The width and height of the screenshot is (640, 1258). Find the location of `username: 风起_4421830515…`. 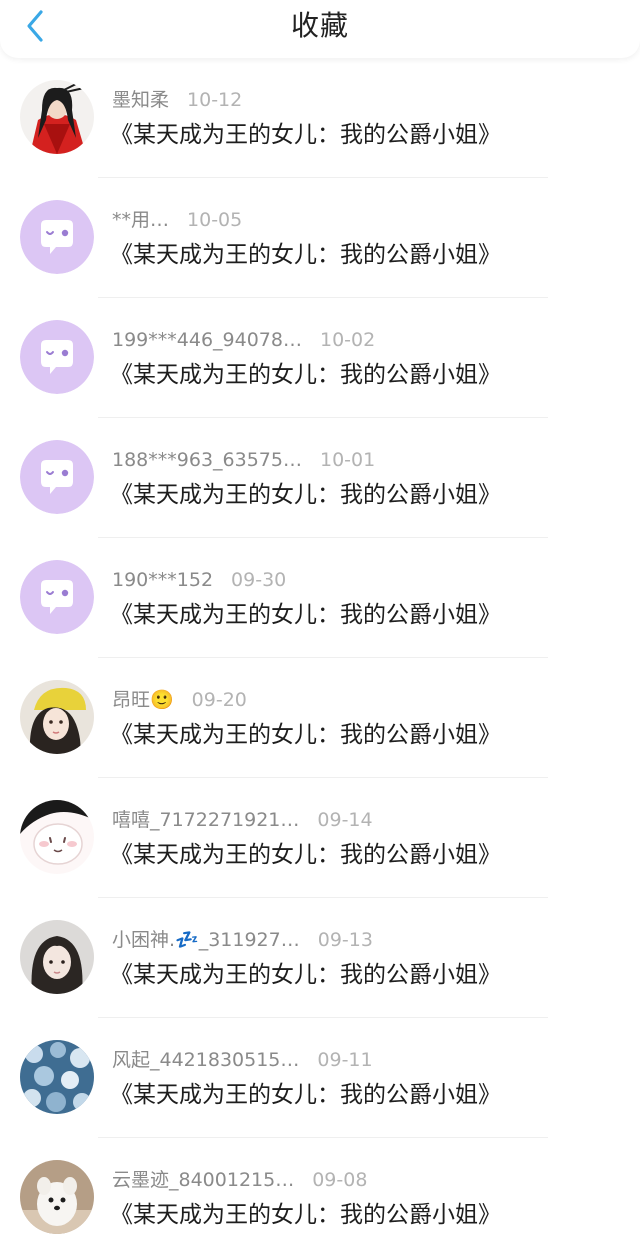

username: 风起_4421830515… is located at coordinates (205, 1060).